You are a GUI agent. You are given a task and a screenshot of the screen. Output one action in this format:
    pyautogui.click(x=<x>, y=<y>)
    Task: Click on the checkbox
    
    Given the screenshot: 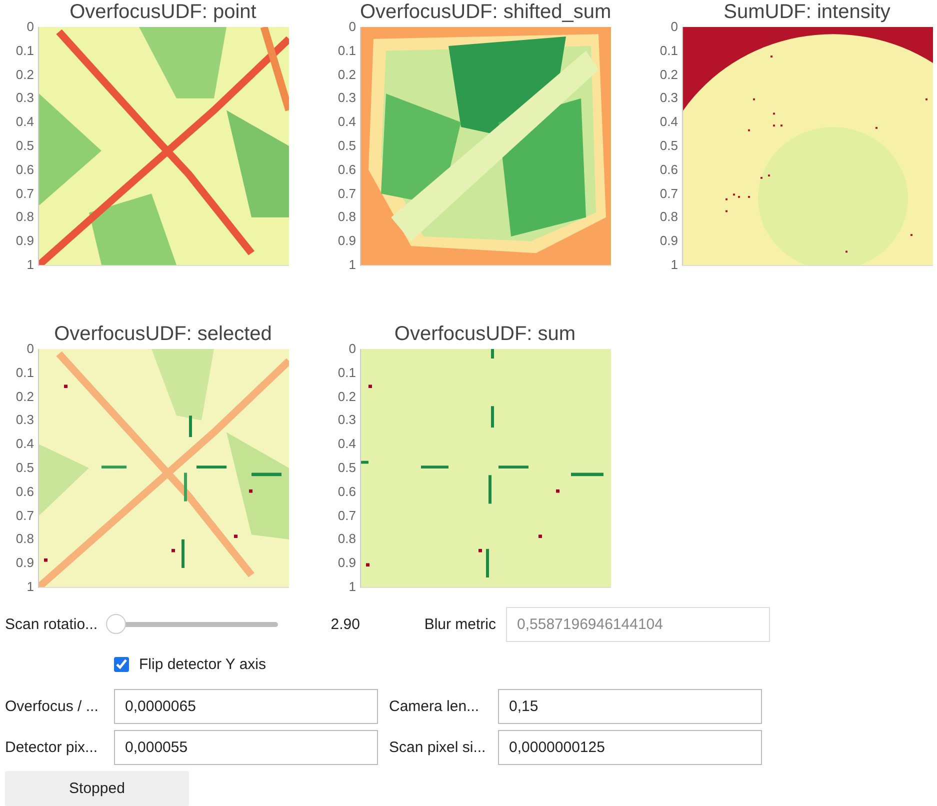 What is the action you would take?
    pyautogui.click(x=121, y=664)
    